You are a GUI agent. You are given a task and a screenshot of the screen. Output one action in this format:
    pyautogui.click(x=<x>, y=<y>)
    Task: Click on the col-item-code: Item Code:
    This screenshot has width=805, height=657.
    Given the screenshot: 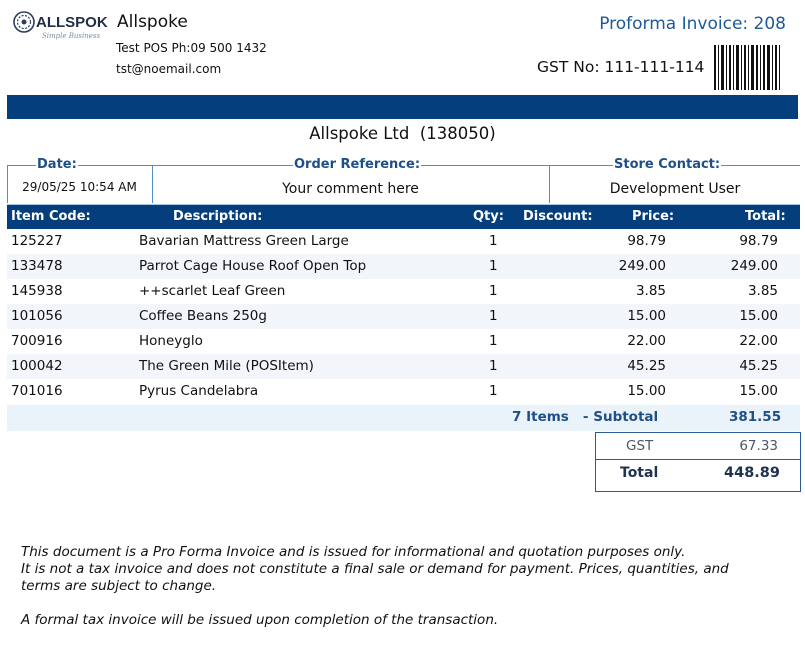 What is the action you would take?
    pyautogui.click(x=51, y=216)
    